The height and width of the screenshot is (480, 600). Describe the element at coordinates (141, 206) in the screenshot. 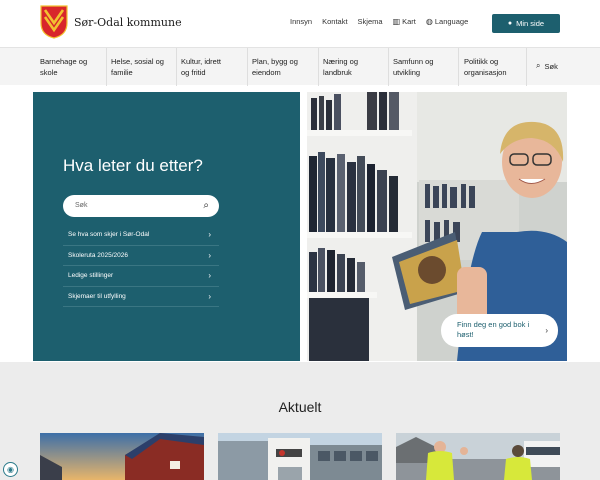

I see `hero-search-input: Søk ⌕` at that location.